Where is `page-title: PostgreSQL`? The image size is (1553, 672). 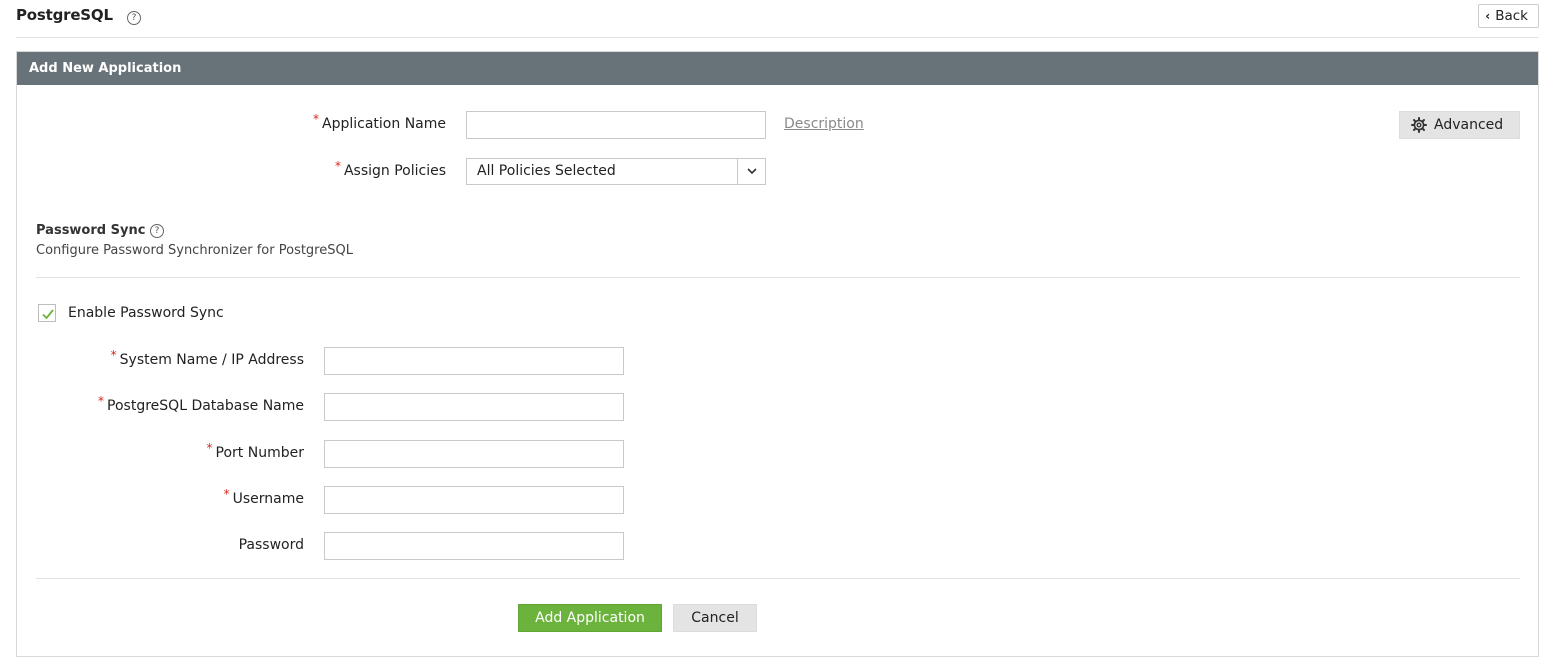
page-title: PostgreSQL is located at coordinates (64, 15).